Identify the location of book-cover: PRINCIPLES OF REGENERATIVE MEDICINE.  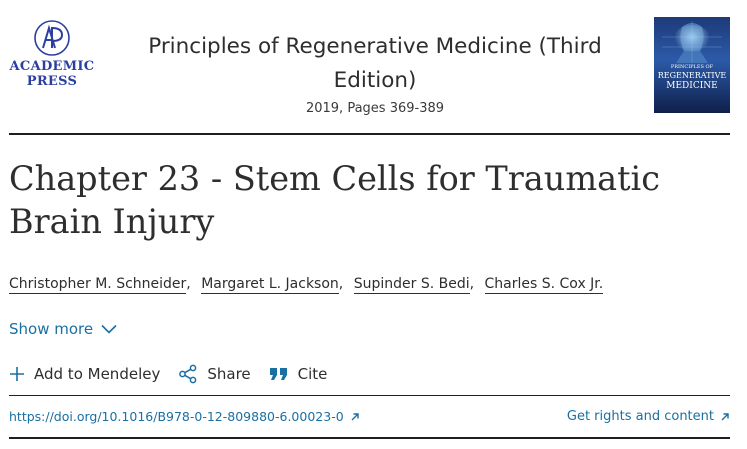
(692, 65).